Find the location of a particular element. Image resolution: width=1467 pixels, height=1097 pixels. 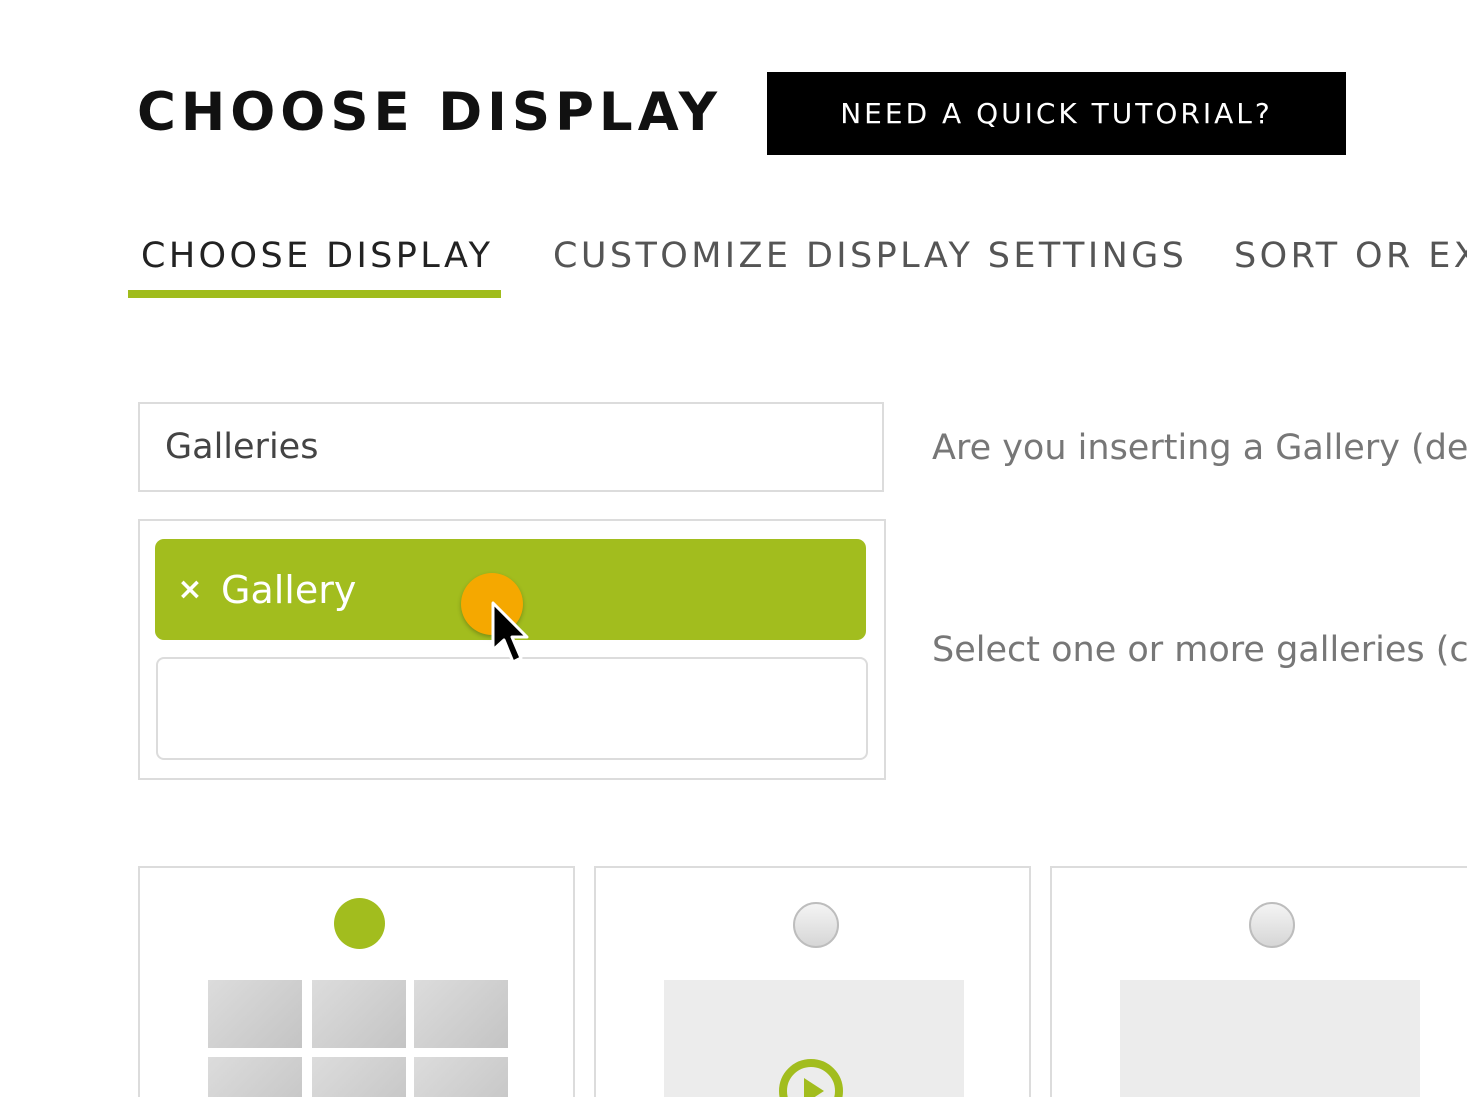

active-tab-indicator is located at coordinates (314, 294).